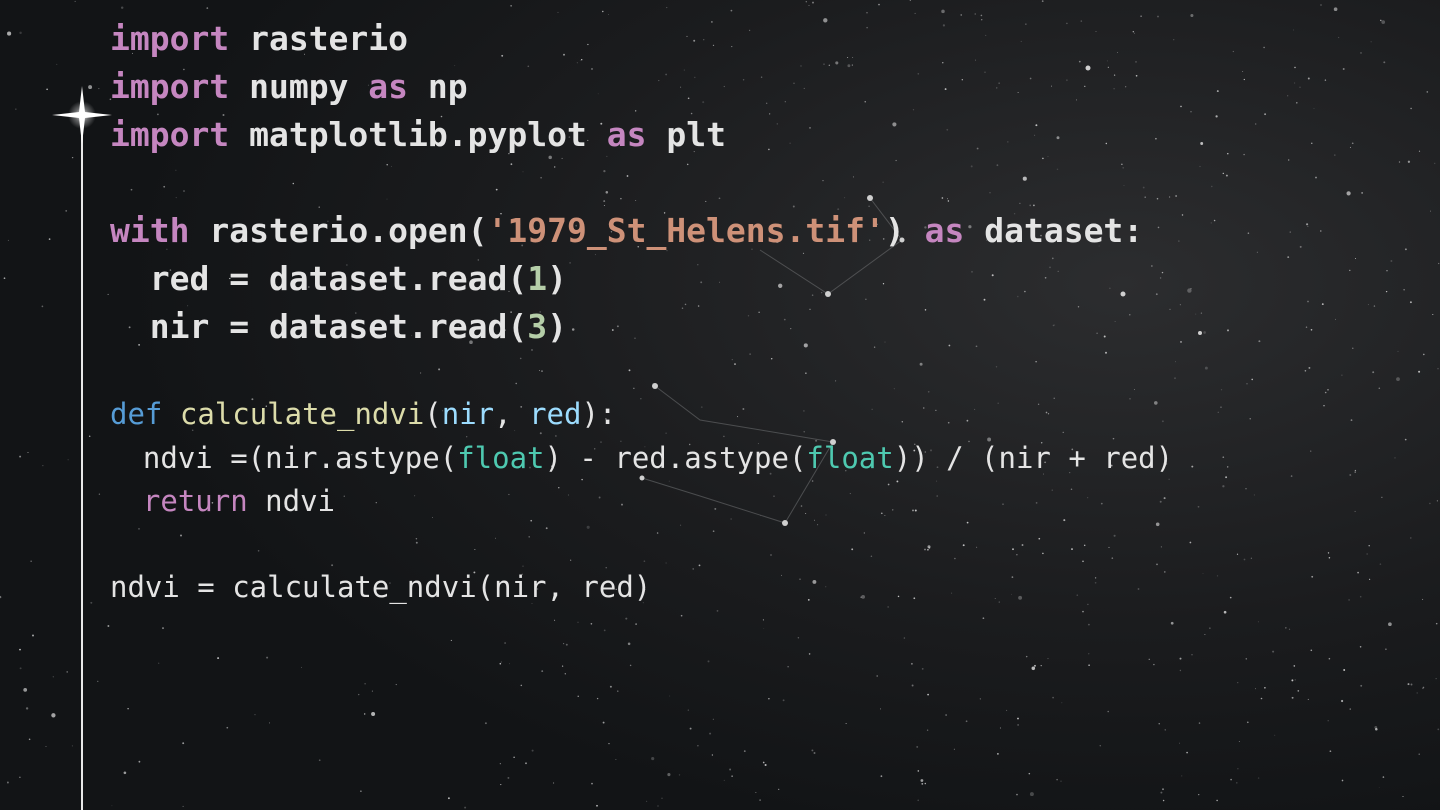 Image resolution: width=1440 pixels, height=810 pixels. What do you see at coordinates (291, 501) in the screenshot?
I see `code-text: ndvi` at bounding box center [291, 501].